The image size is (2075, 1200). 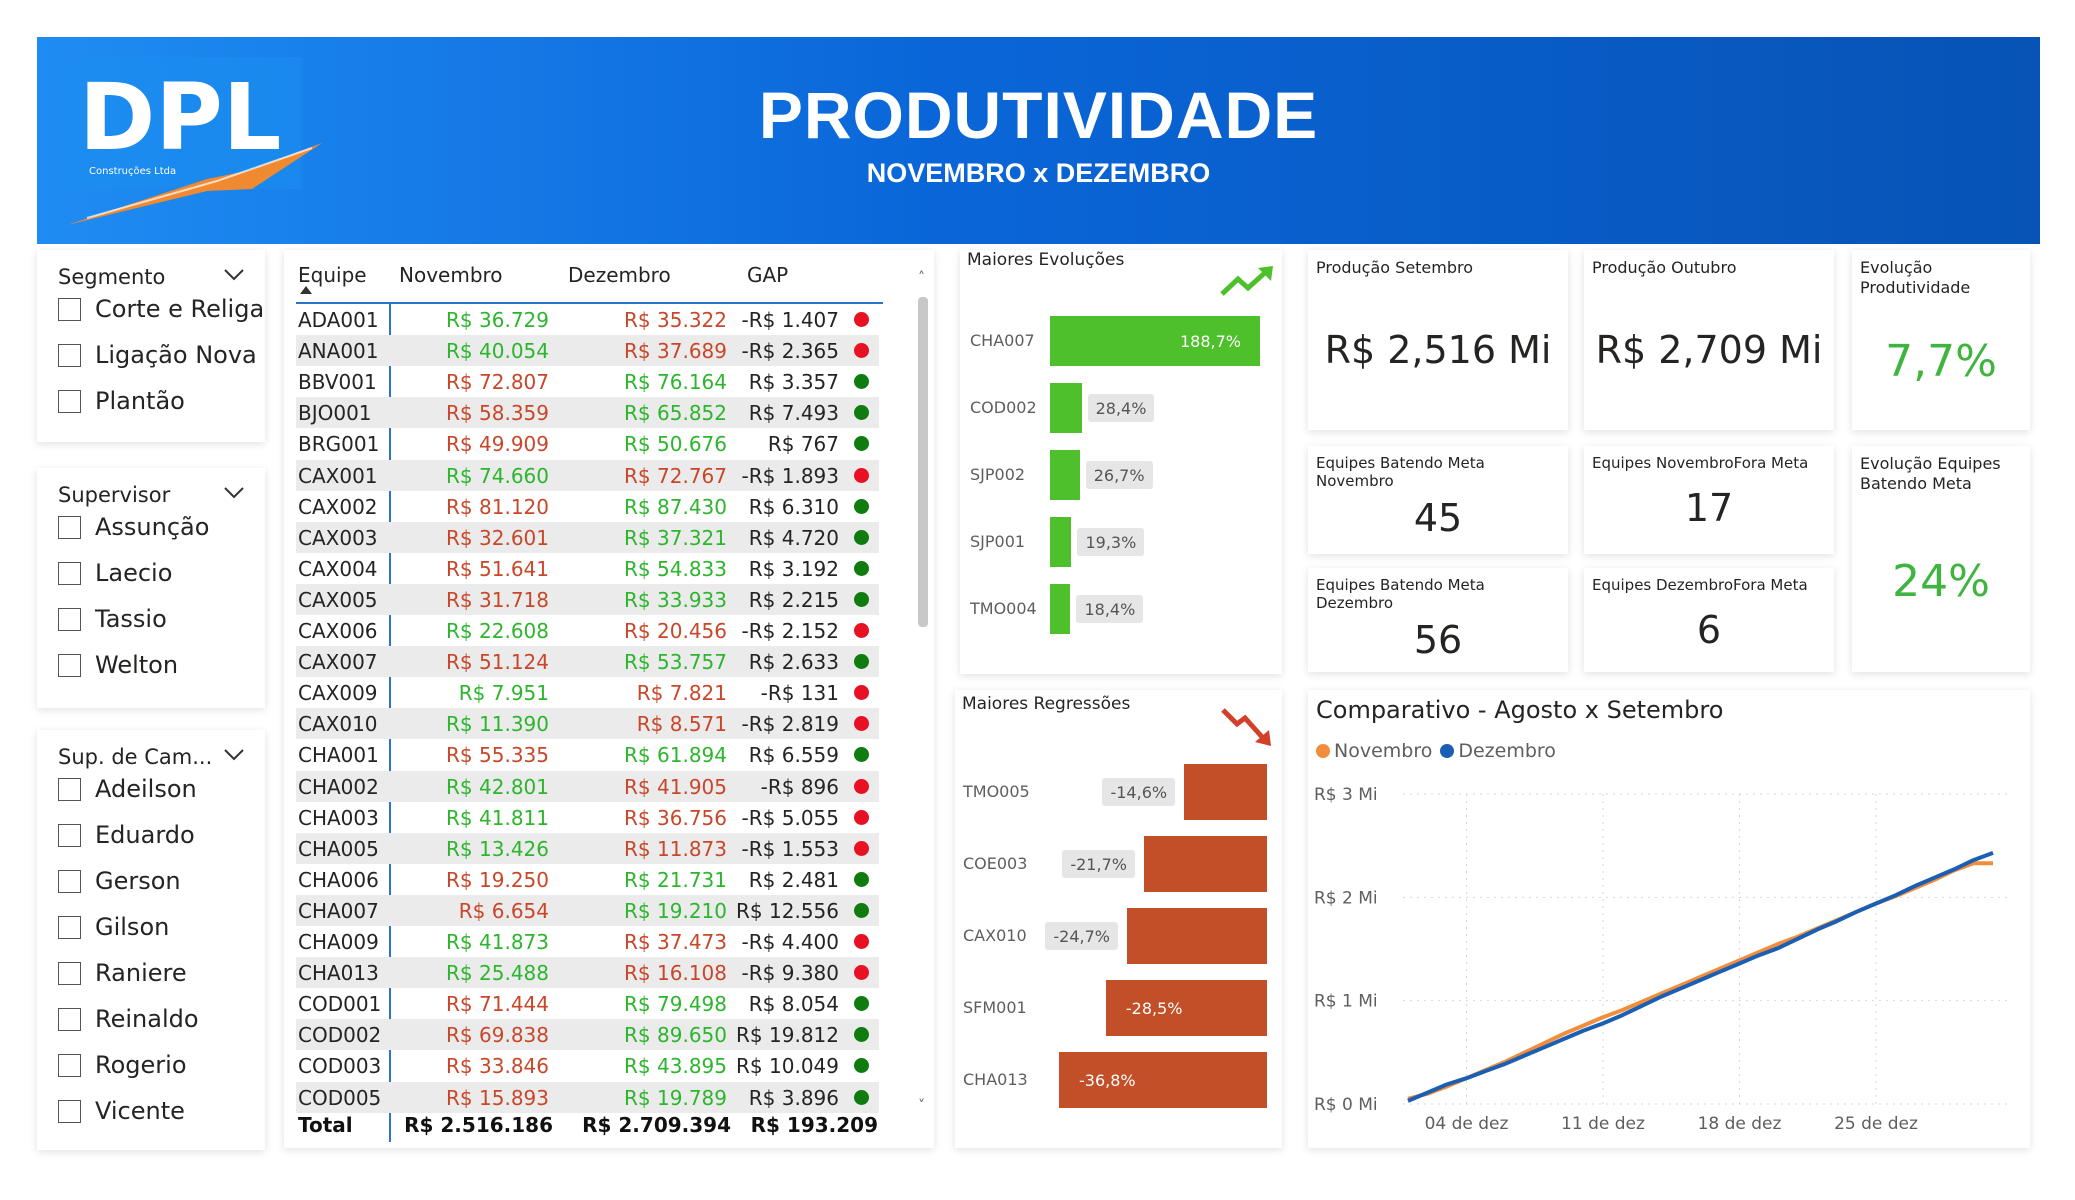 What do you see at coordinates (587, 1065) in the screenshot?
I see `table-row: COD003 R$ 33.846 R$ 43.895 R$ 10.049` at bounding box center [587, 1065].